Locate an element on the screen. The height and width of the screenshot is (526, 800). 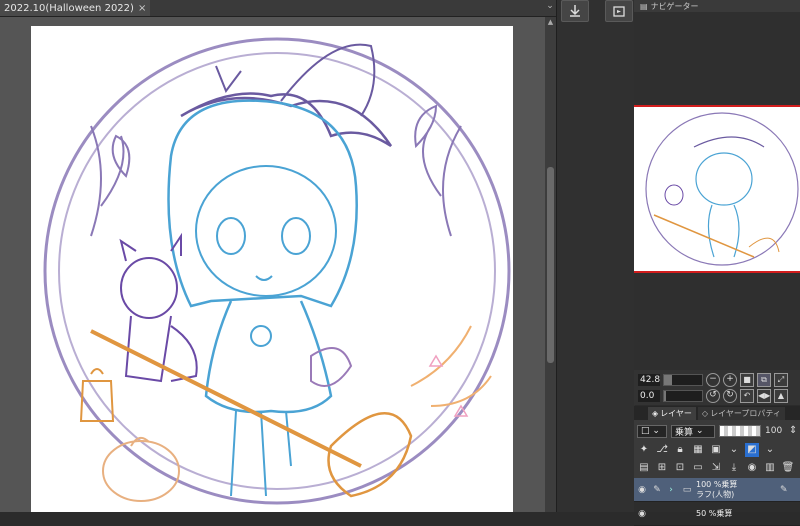
navigator-thumbnail is located at coordinates (722, 189).